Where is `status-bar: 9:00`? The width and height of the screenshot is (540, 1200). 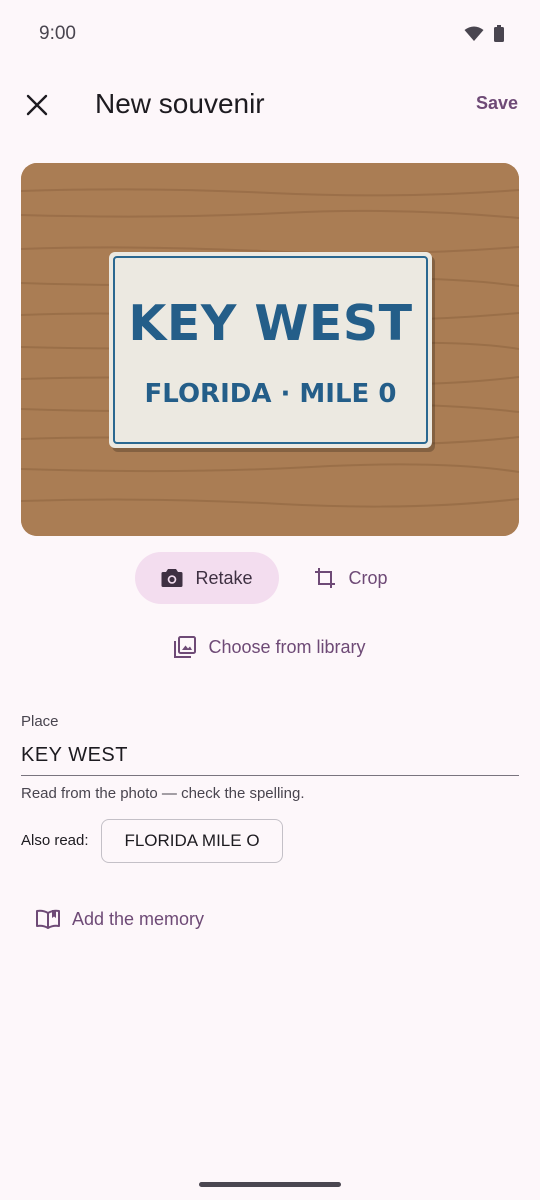 status-bar: 9:00 is located at coordinates (270, 34).